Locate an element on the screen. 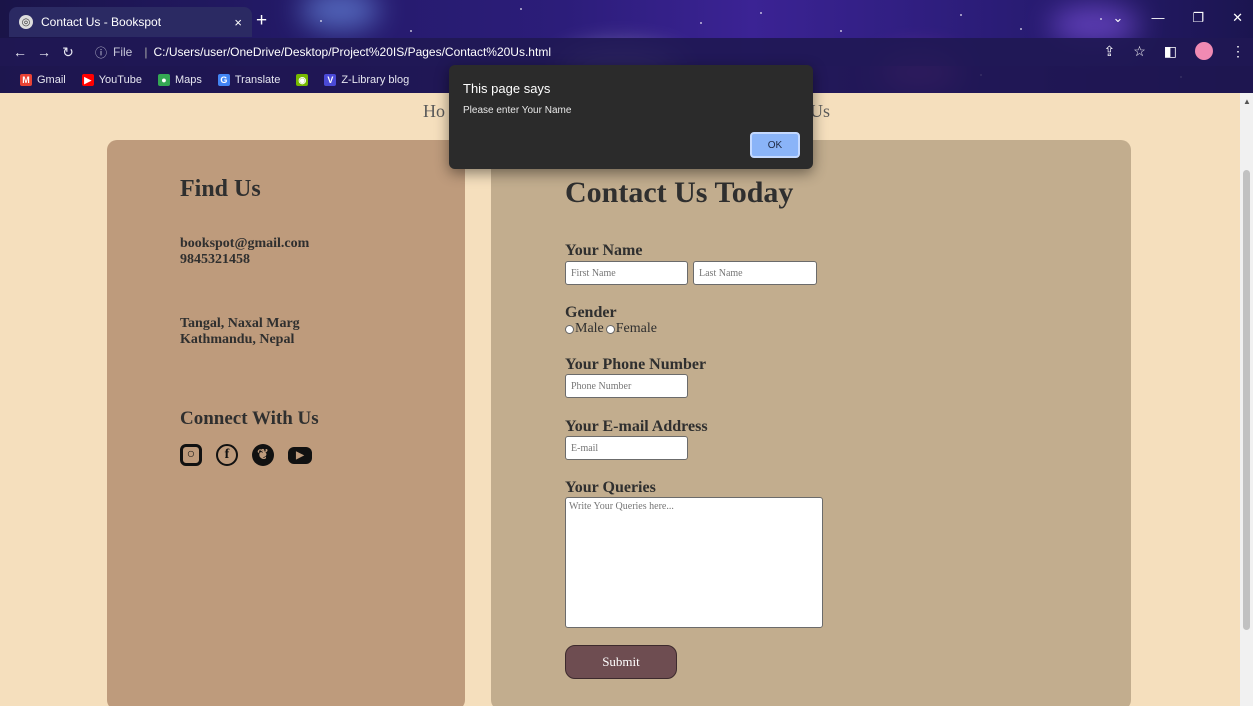  close-window-icon: ✕ is located at coordinates (1237, 18).